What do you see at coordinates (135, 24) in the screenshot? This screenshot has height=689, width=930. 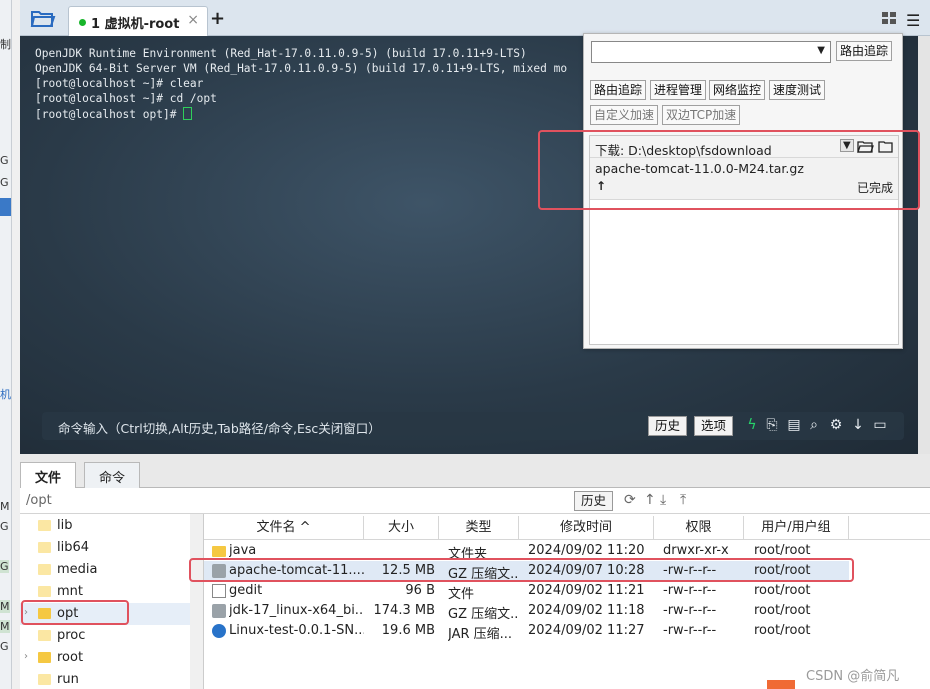 I see `tab-label: 1 虚拟机-root` at bounding box center [135, 24].